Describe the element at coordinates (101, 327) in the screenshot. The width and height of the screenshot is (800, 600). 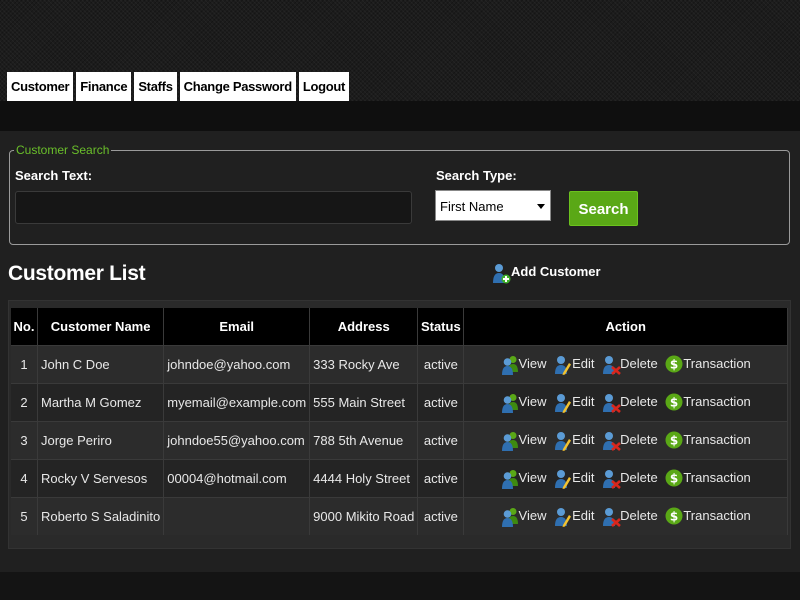
I see `column-header-name: Customer Name` at that location.